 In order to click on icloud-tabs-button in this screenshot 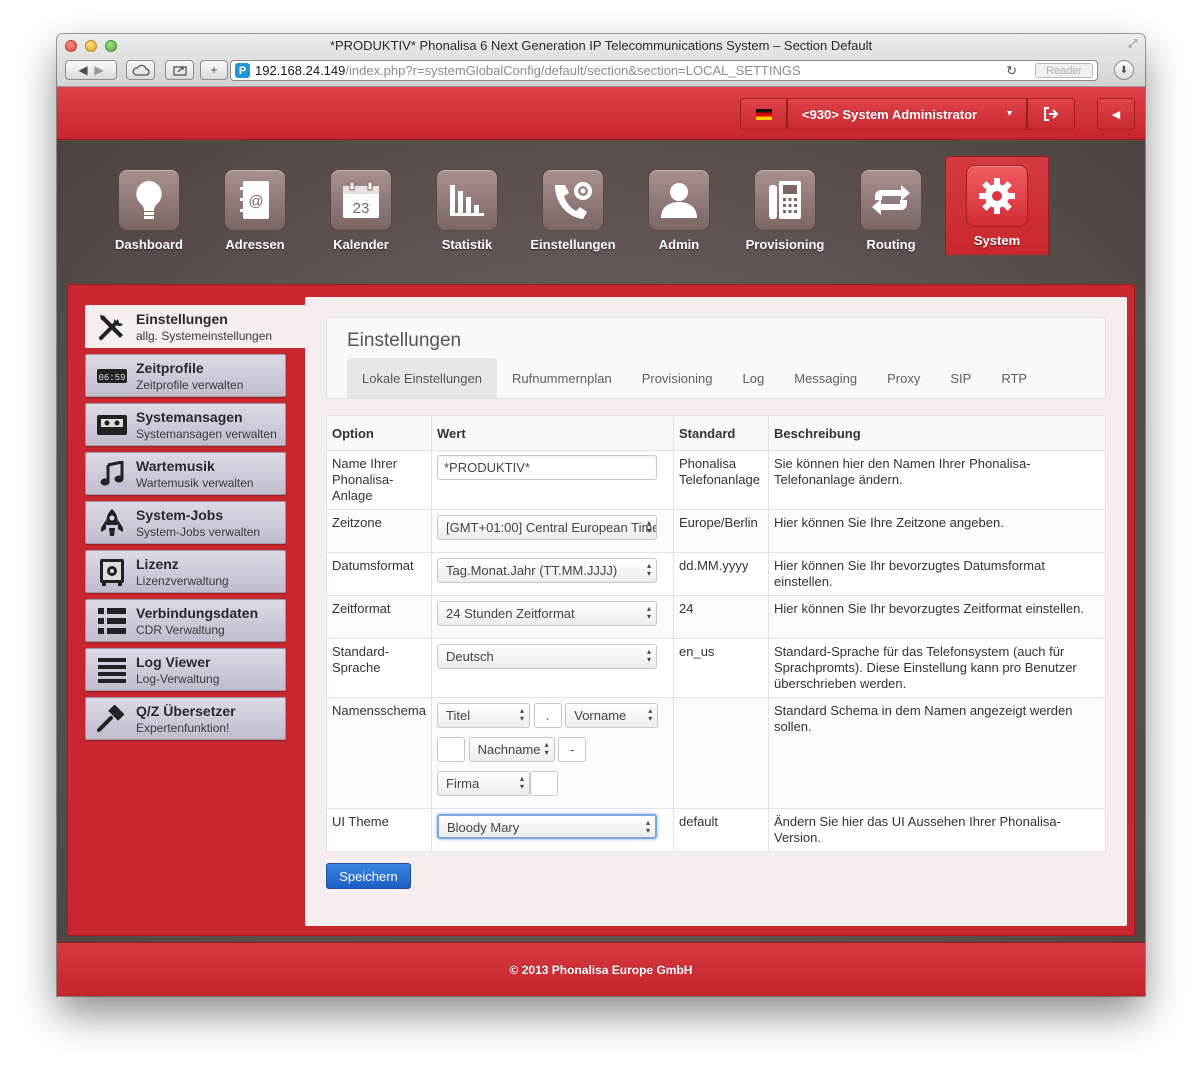, I will do `click(140, 70)`.